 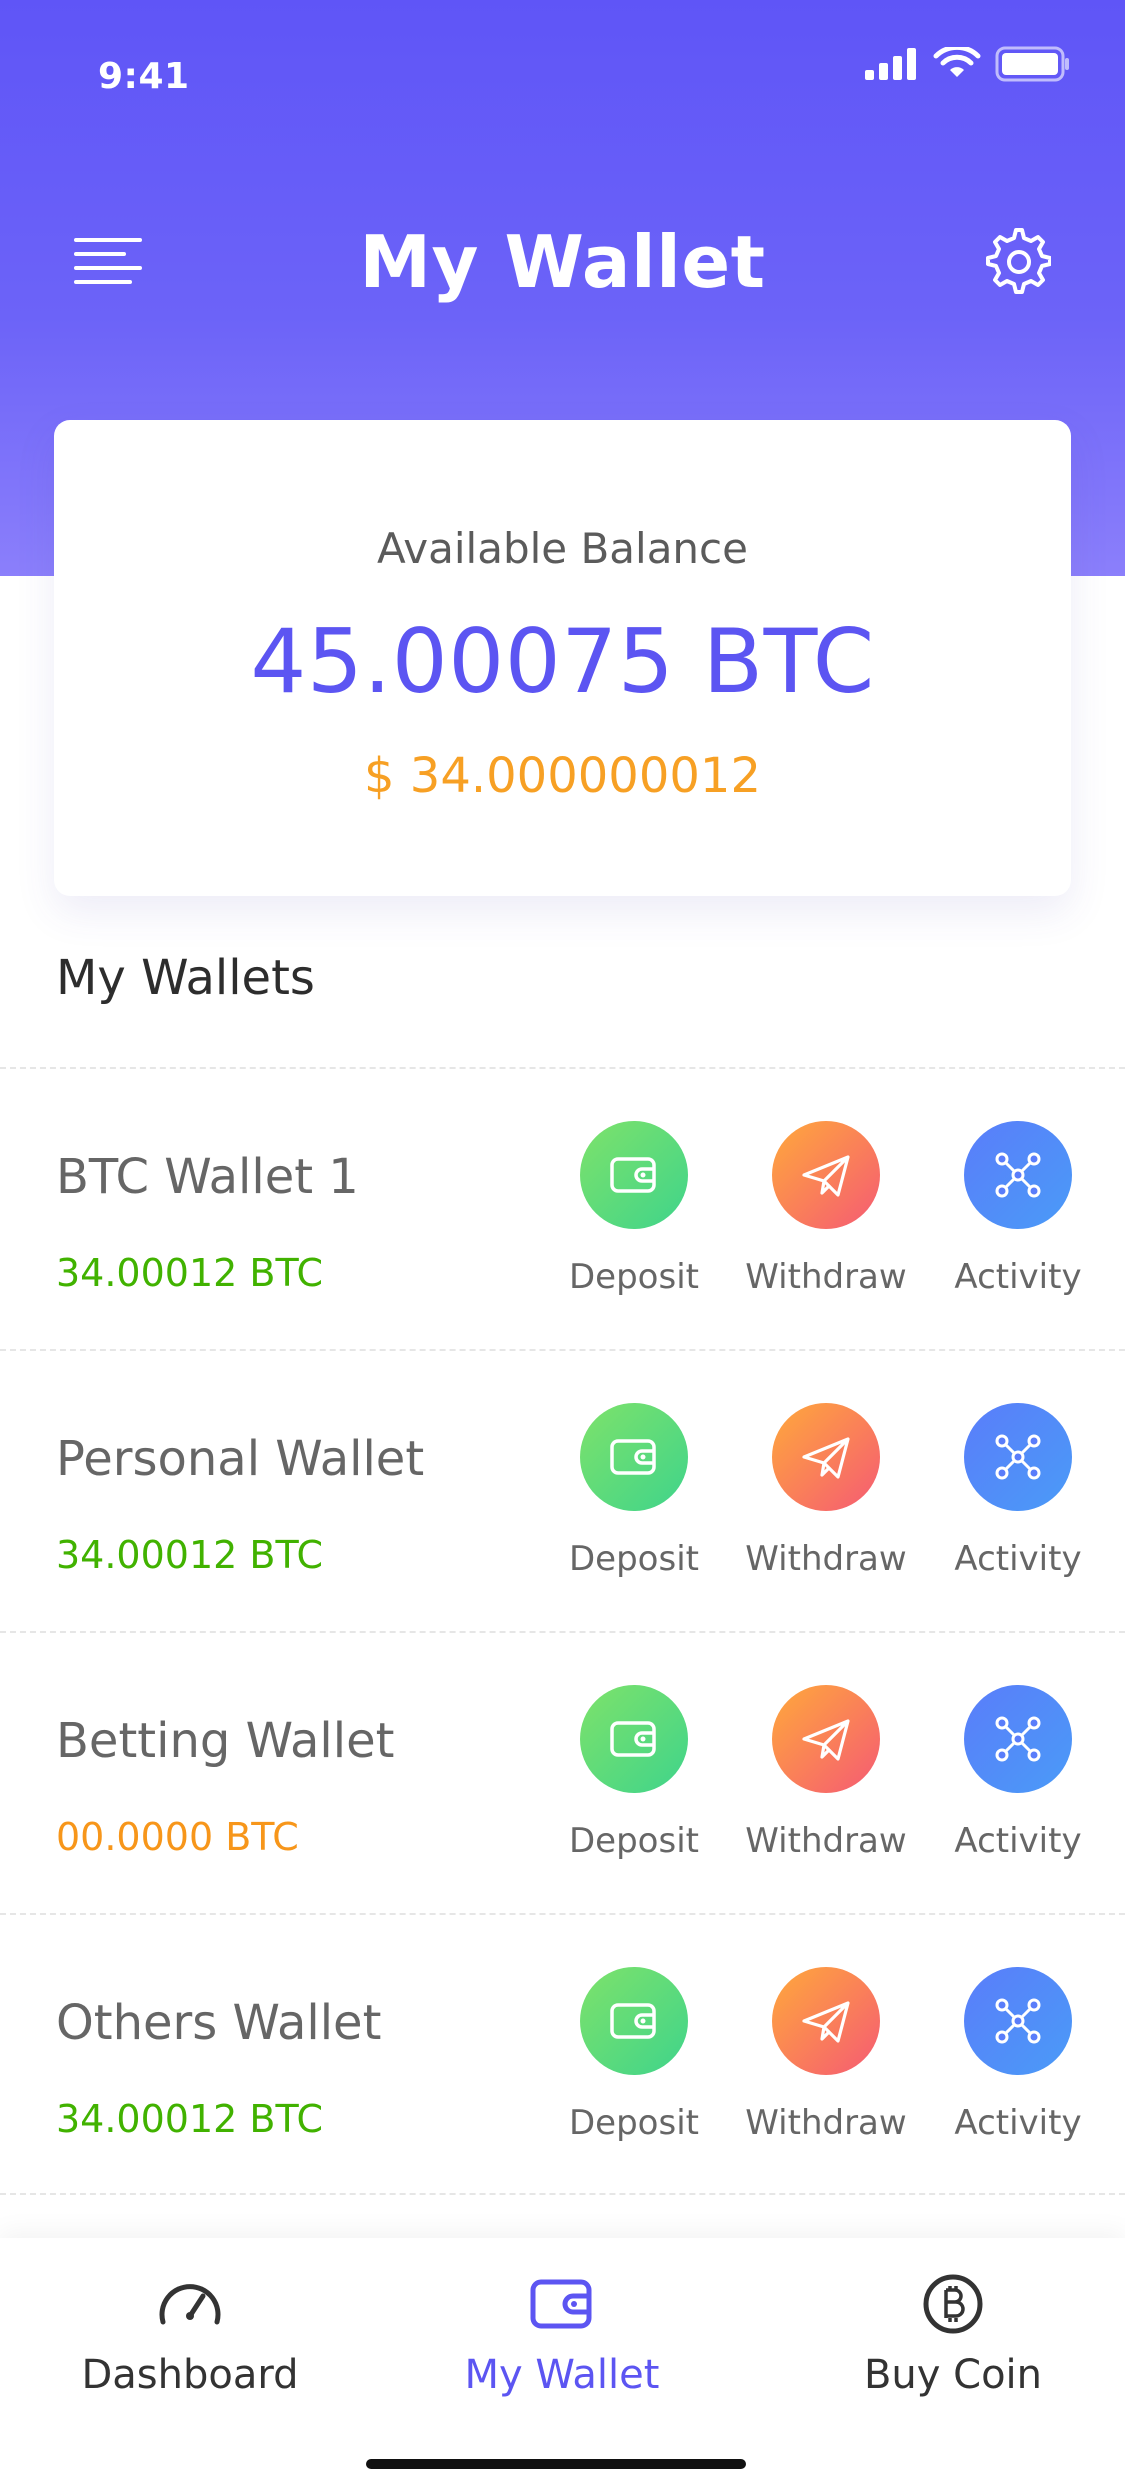 What do you see at coordinates (1032, 64) in the screenshot?
I see `battery-icon` at bounding box center [1032, 64].